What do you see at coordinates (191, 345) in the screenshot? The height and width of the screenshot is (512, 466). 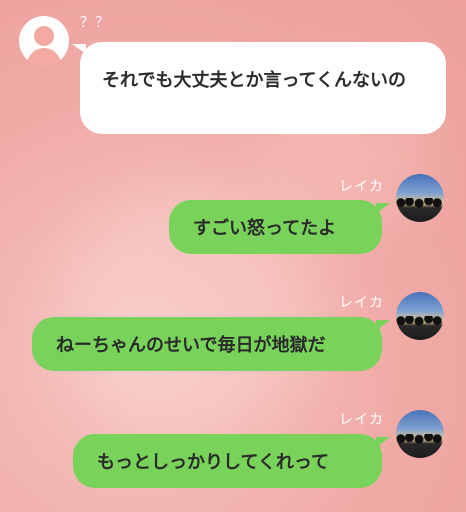 I see `message-text: ねーちゃんのせいで毎日が地獄だ` at bounding box center [191, 345].